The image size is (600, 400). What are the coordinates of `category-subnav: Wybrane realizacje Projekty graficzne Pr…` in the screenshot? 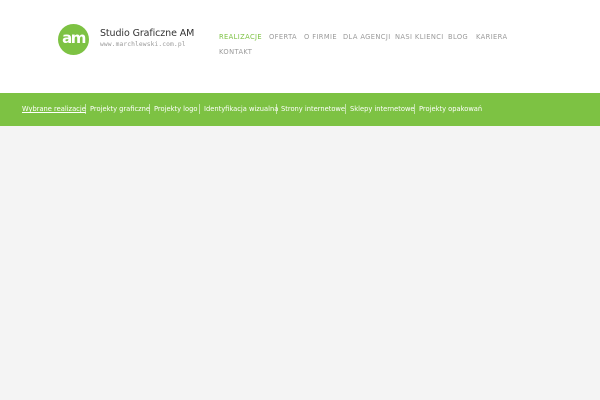 It's located at (300, 109).